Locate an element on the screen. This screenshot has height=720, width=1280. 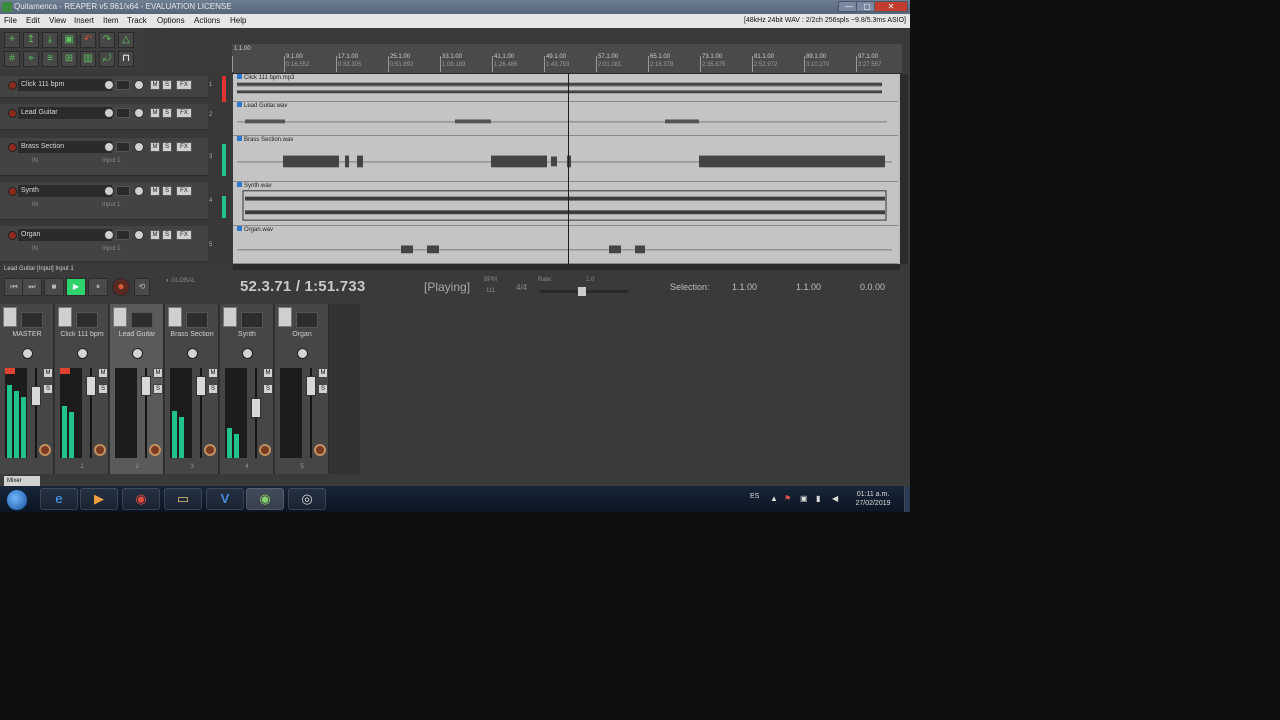
track-lane-organ: Organ.wav is located at coordinates (565, 245).